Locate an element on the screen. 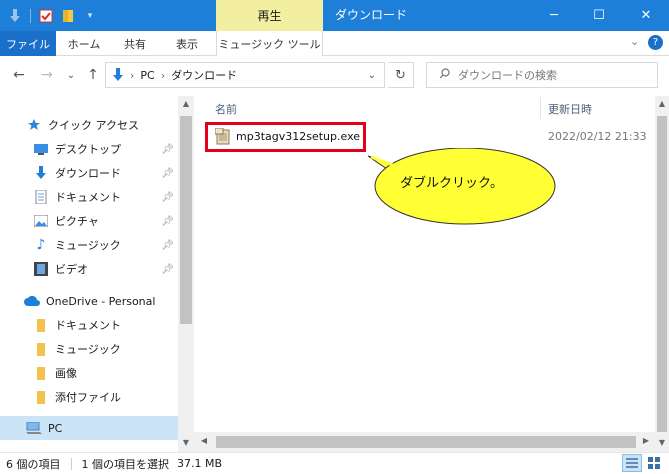 Image resolution: width=669 pixels, height=474 pixels. search-icon is located at coordinates (444, 75).